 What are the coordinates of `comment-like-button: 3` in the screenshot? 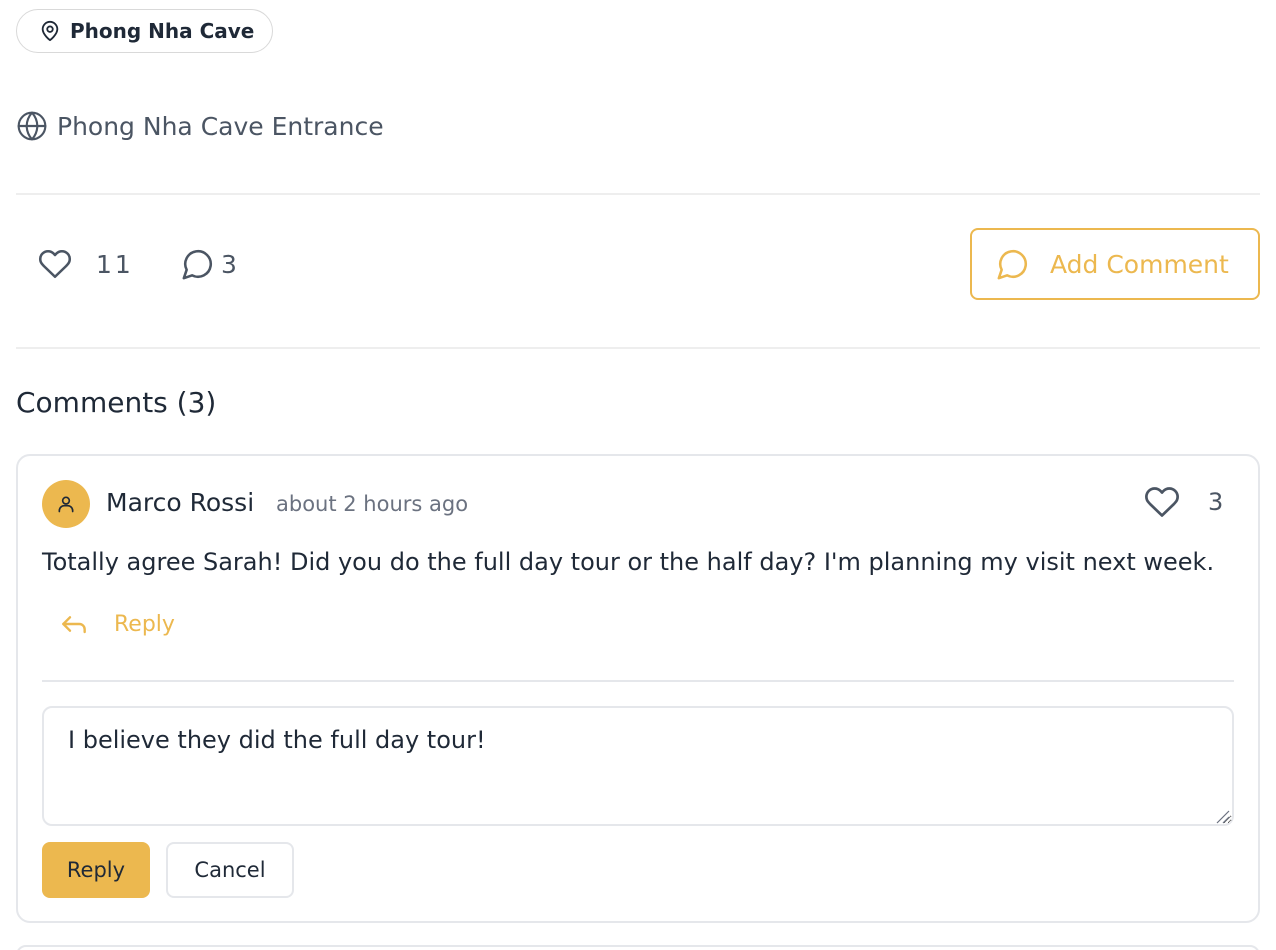 It's located at (1183, 502).